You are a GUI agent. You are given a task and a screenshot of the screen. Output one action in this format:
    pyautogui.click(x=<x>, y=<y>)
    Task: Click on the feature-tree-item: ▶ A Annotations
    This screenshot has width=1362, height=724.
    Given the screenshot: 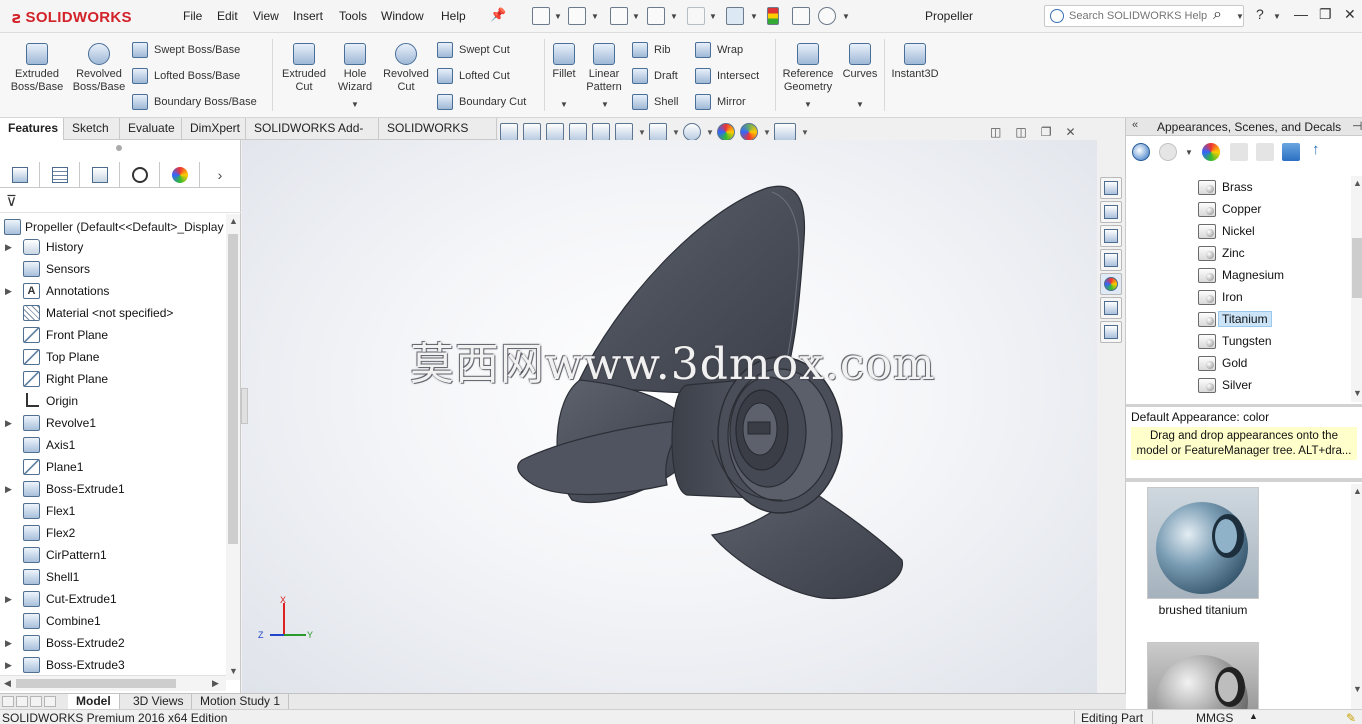 What is the action you would take?
    pyautogui.click(x=113, y=291)
    